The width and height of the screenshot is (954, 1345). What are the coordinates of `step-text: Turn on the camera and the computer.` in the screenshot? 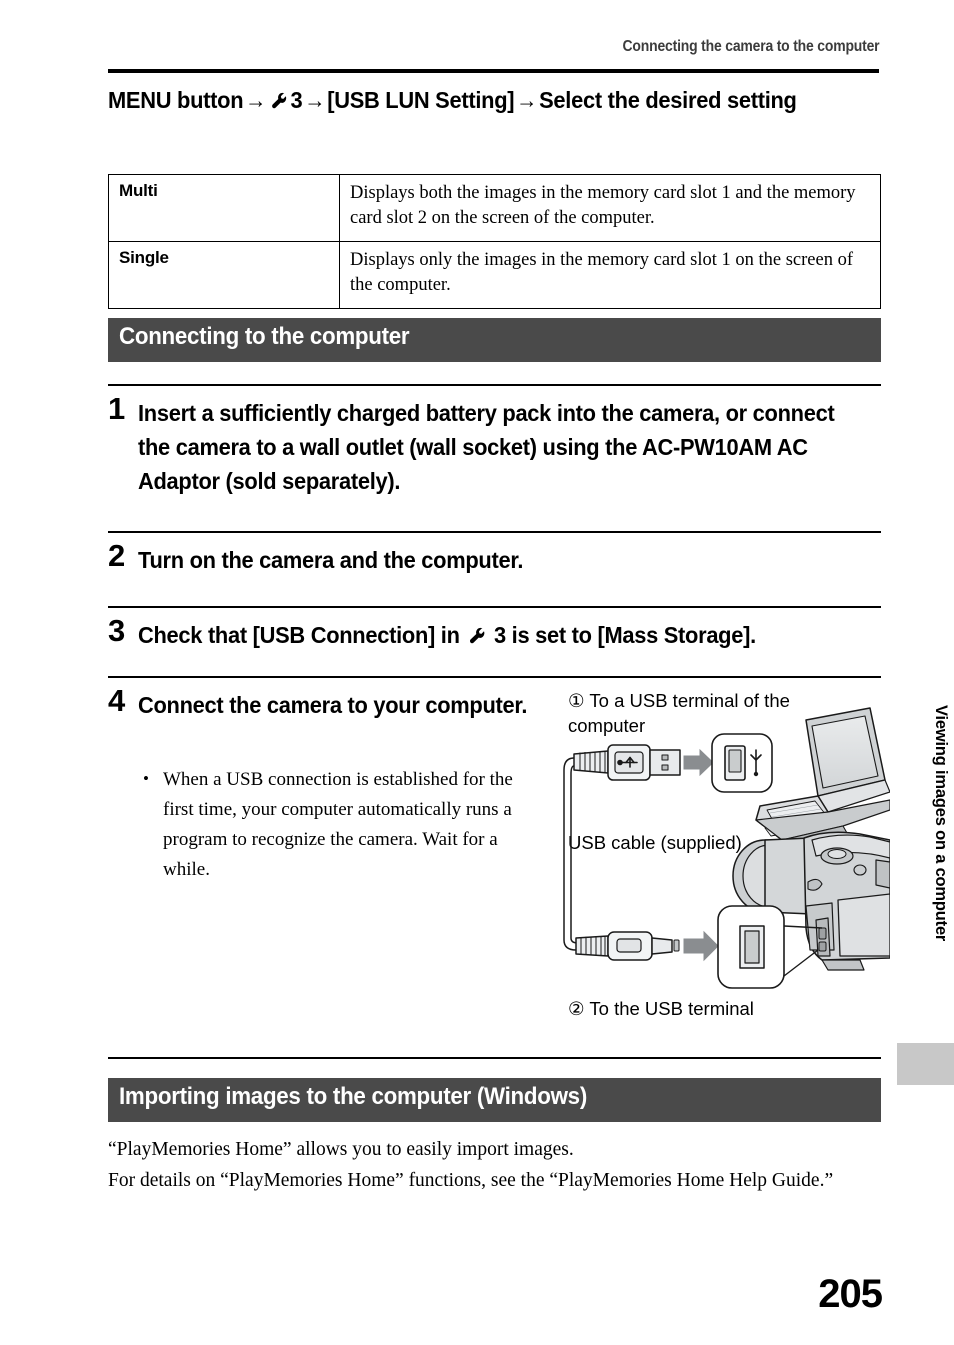 It's located at (331, 560).